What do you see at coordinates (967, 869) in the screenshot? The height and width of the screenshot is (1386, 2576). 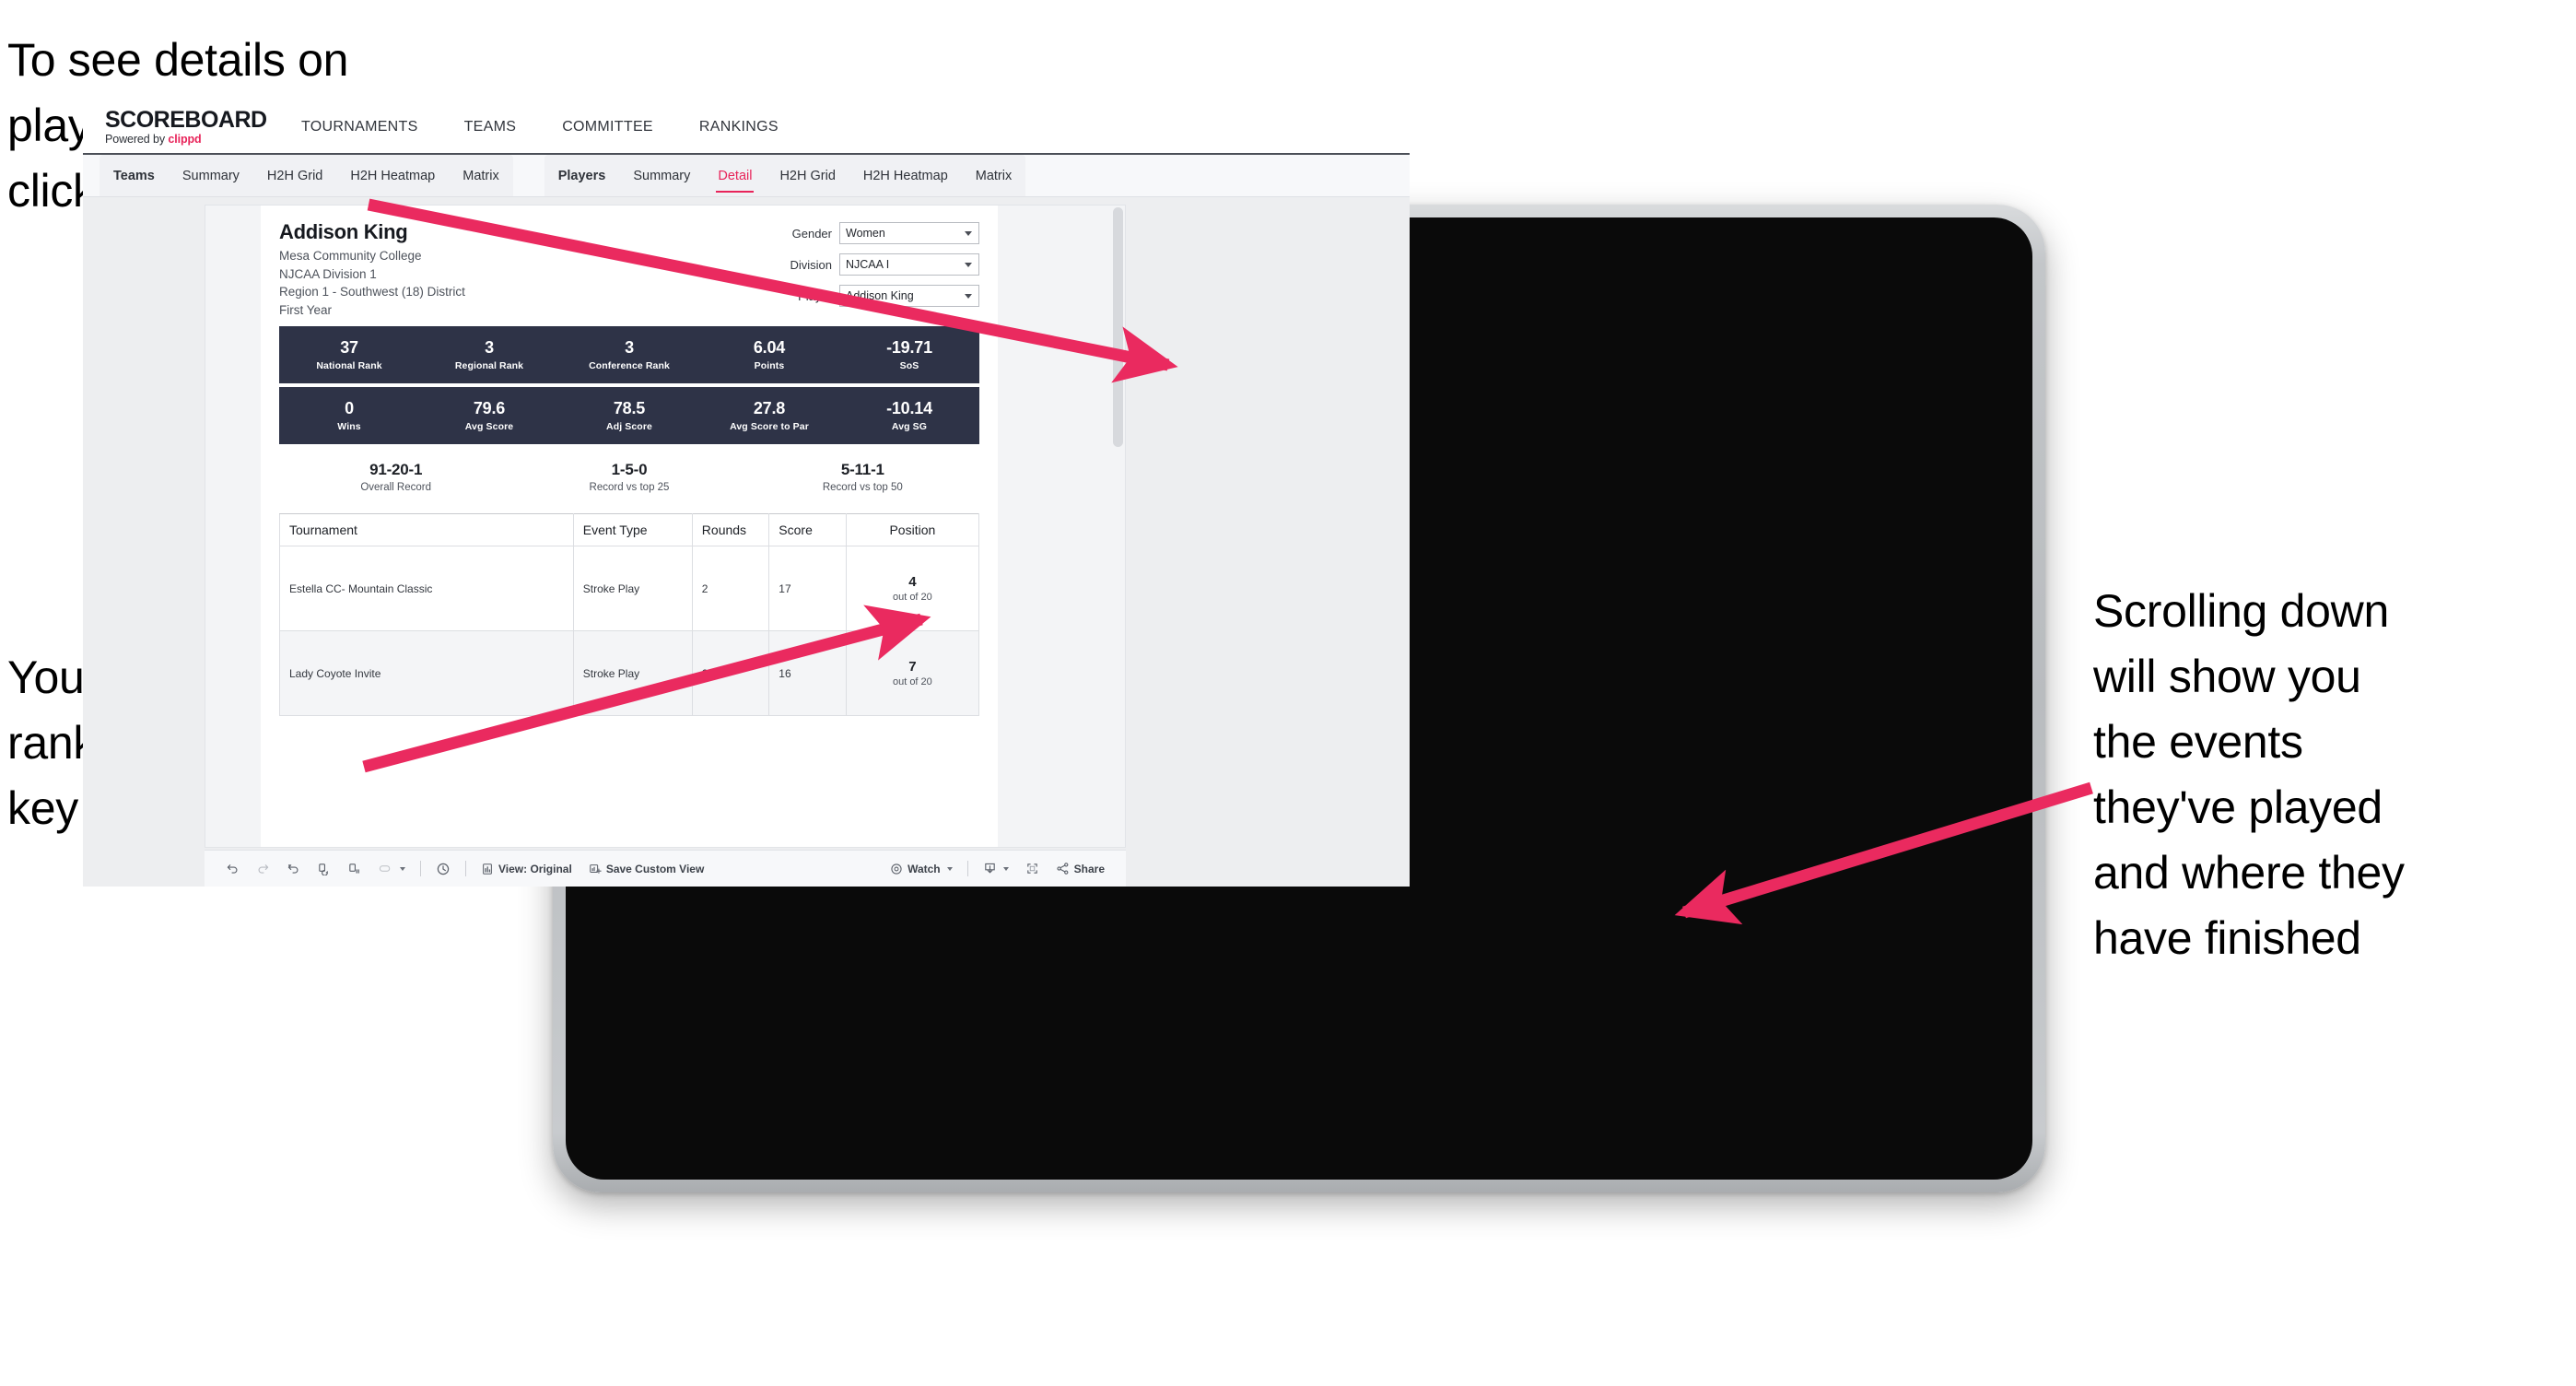 I see `toolbar-divider` at bounding box center [967, 869].